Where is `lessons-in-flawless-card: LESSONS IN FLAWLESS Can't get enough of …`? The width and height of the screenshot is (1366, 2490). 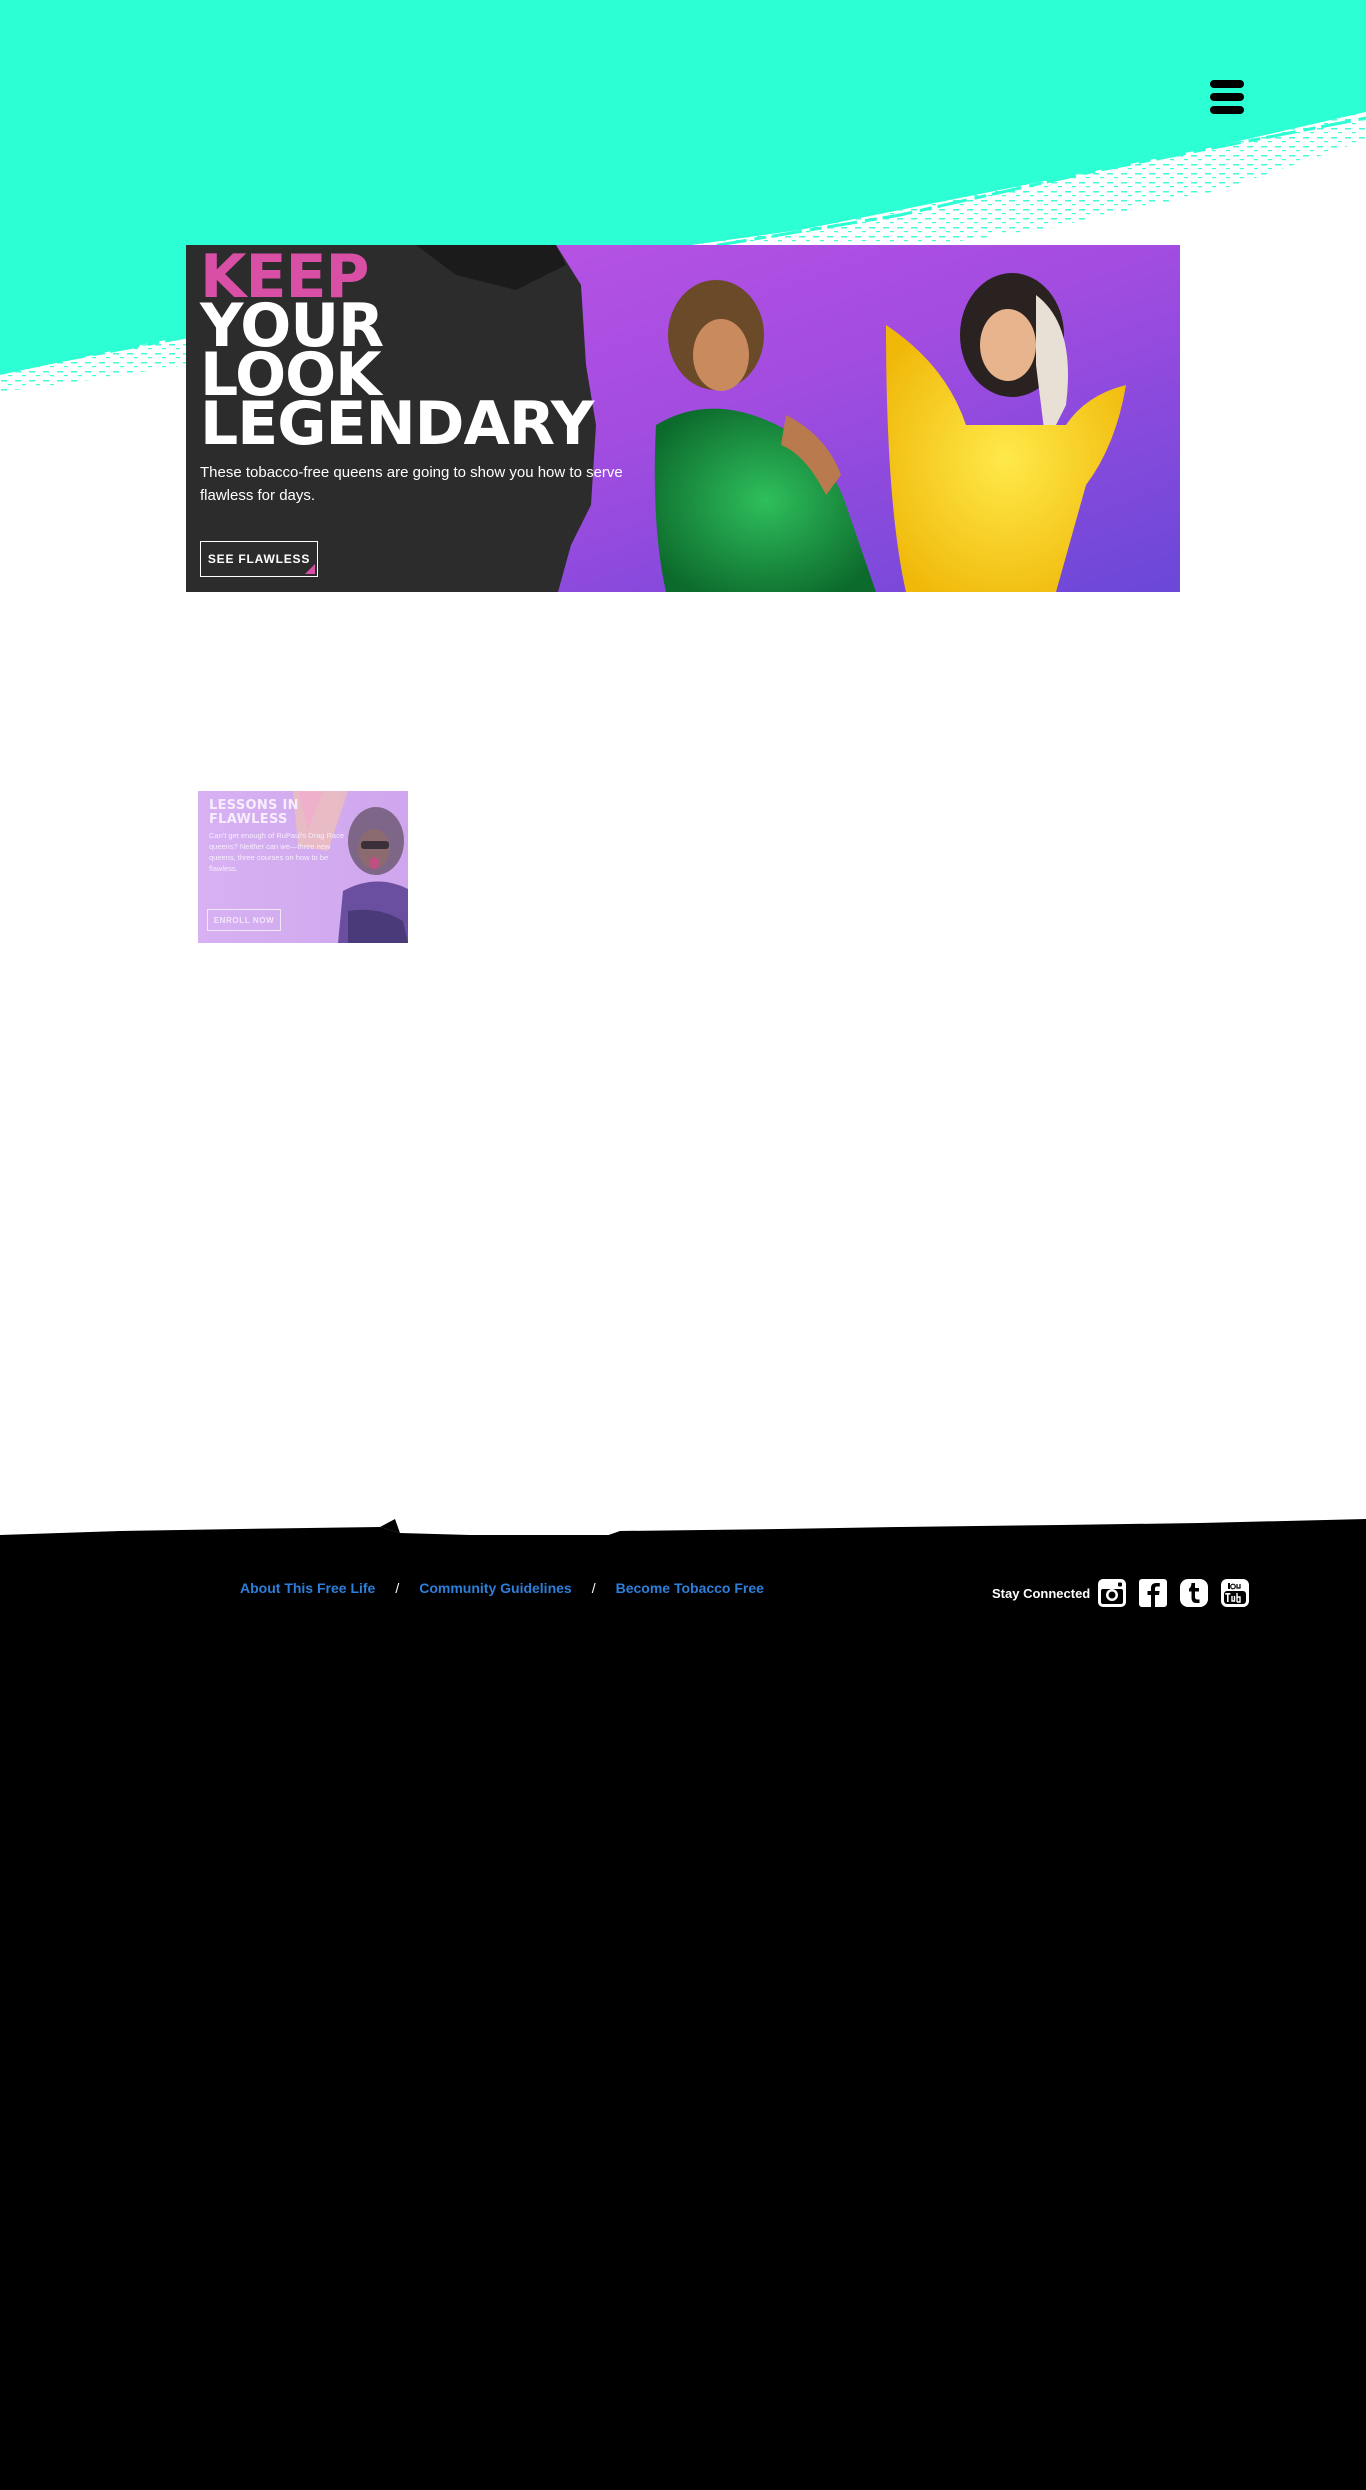 lessons-in-flawless-card: LESSONS IN FLAWLESS Can't get enough of … is located at coordinates (303, 867).